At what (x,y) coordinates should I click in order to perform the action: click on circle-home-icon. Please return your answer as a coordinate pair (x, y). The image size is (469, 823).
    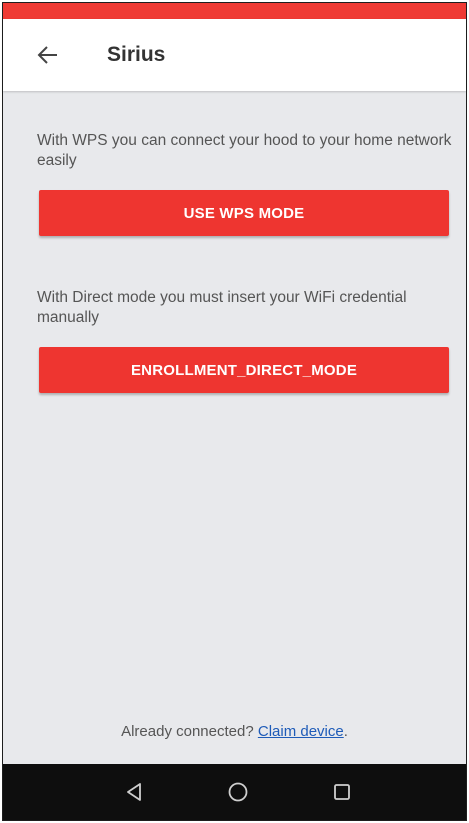
    Looking at the image, I should click on (238, 792).